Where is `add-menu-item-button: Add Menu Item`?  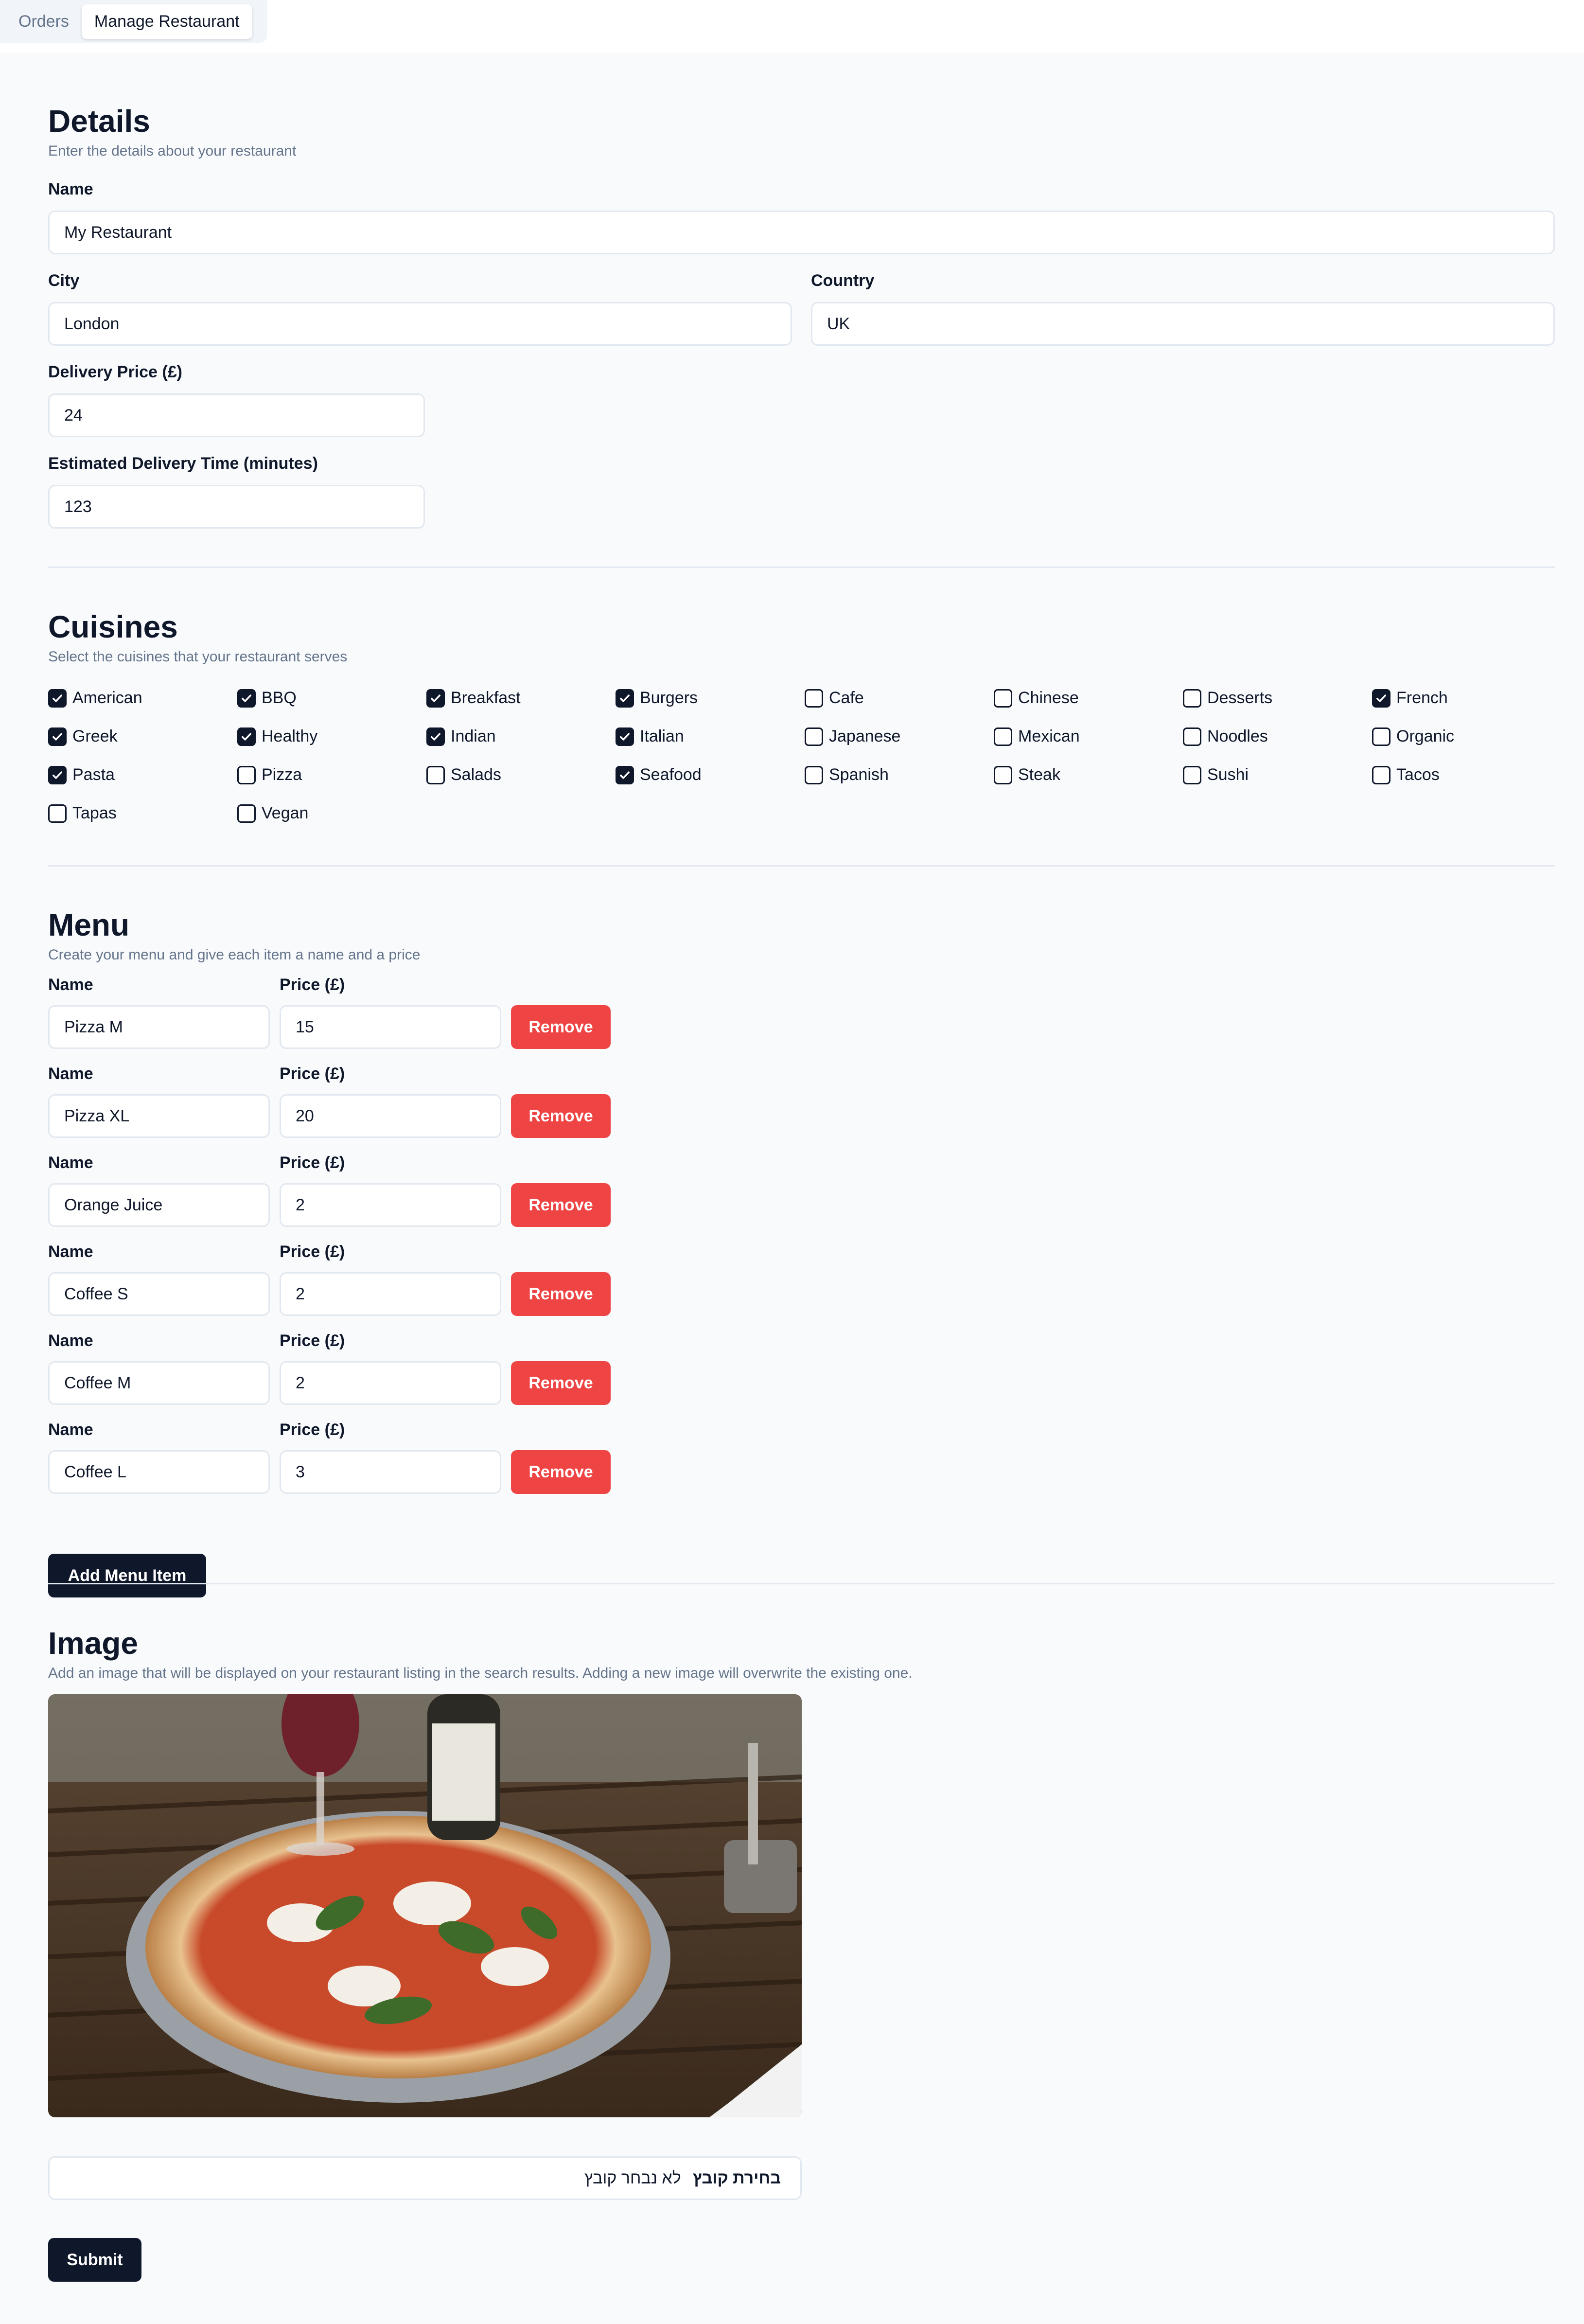
add-menu-item-button: Add Menu Item is located at coordinates (127, 1575).